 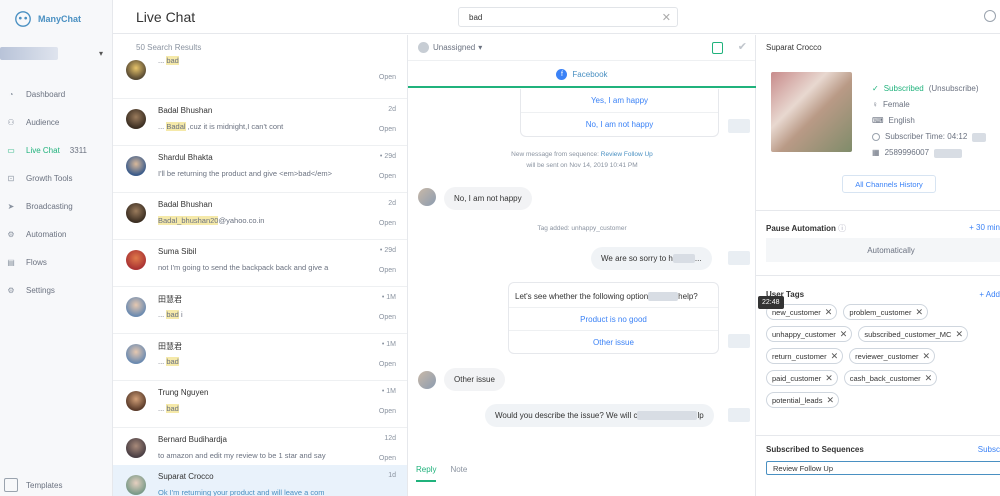 What do you see at coordinates (568, 17) in the screenshot?
I see `search-input: bad ✕` at bounding box center [568, 17].